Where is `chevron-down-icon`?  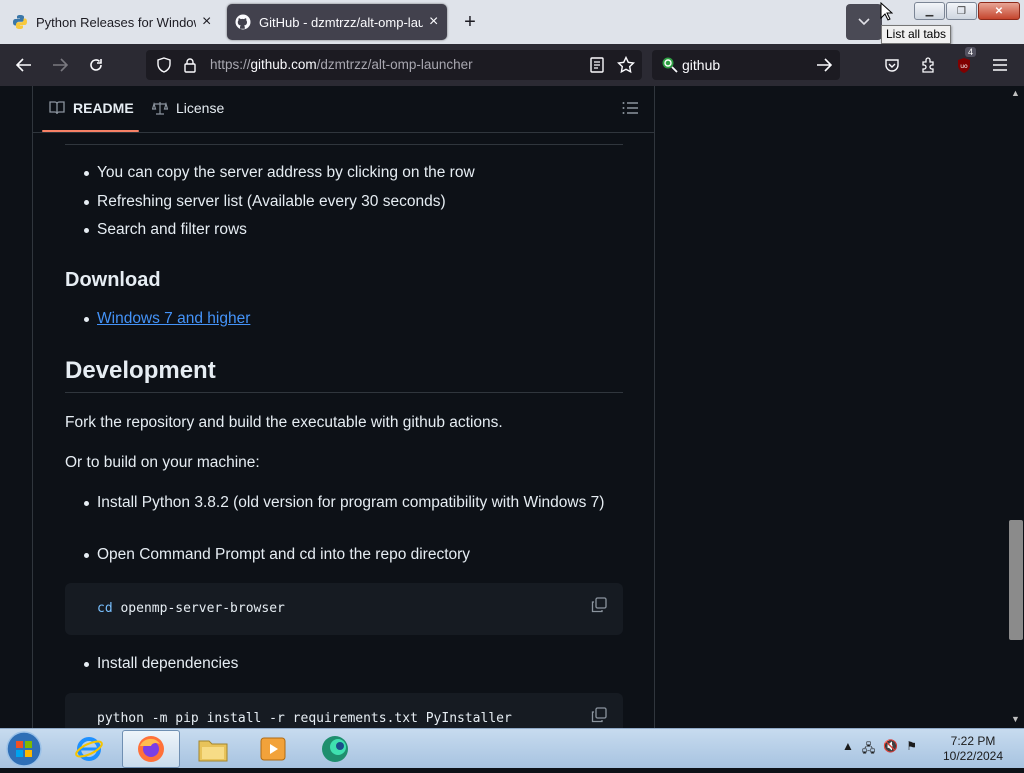 chevron-down-icon is located at coordinates (864, 22).